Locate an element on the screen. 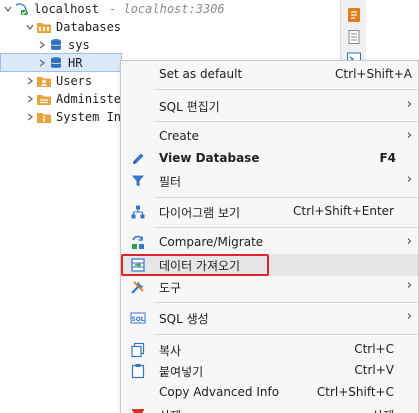  menu-item-paste: 붙여넣기 Ctrl+V is located at coordinates (269, 371).